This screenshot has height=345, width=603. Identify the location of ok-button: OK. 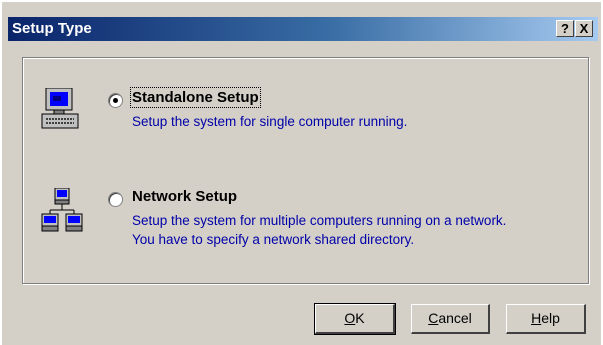
(355, 319).